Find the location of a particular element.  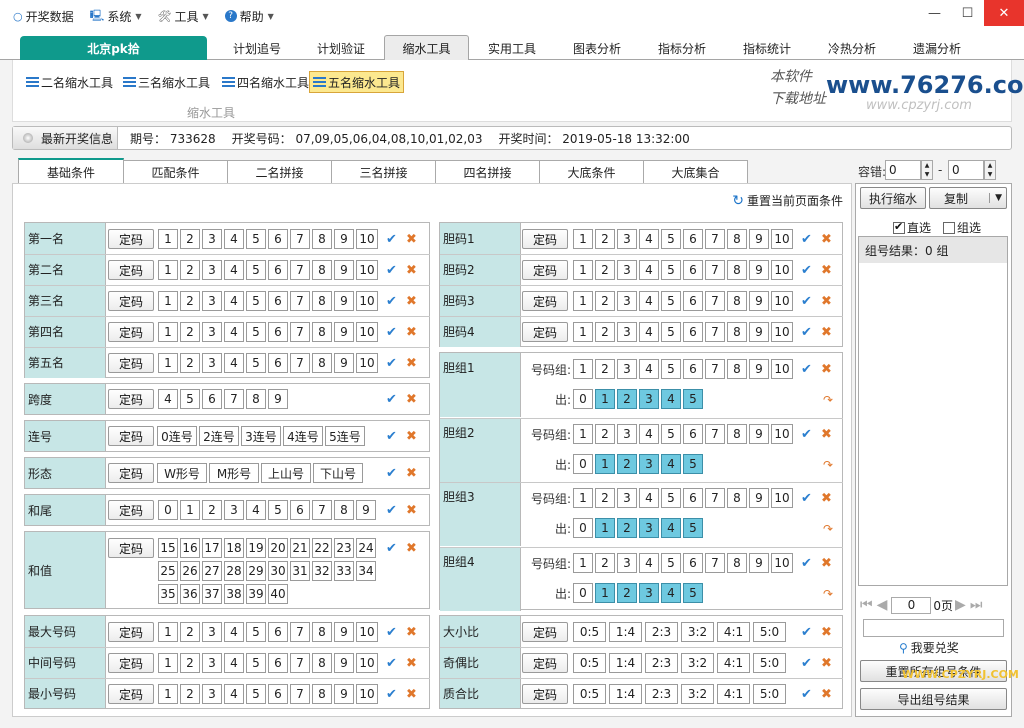

danzu-group-num: 1 is located at coordinates (583, 562).